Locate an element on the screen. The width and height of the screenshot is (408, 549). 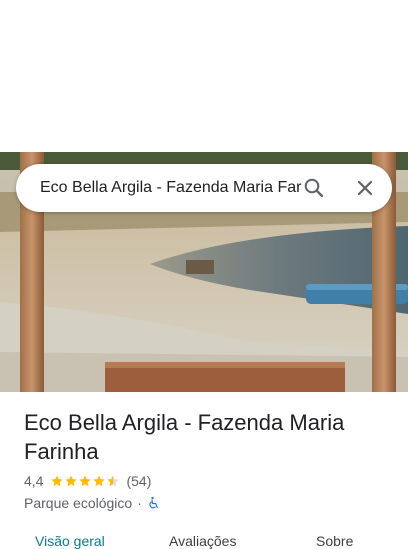
category-row: Parque ecológico · is located at coordinates (92, 503).